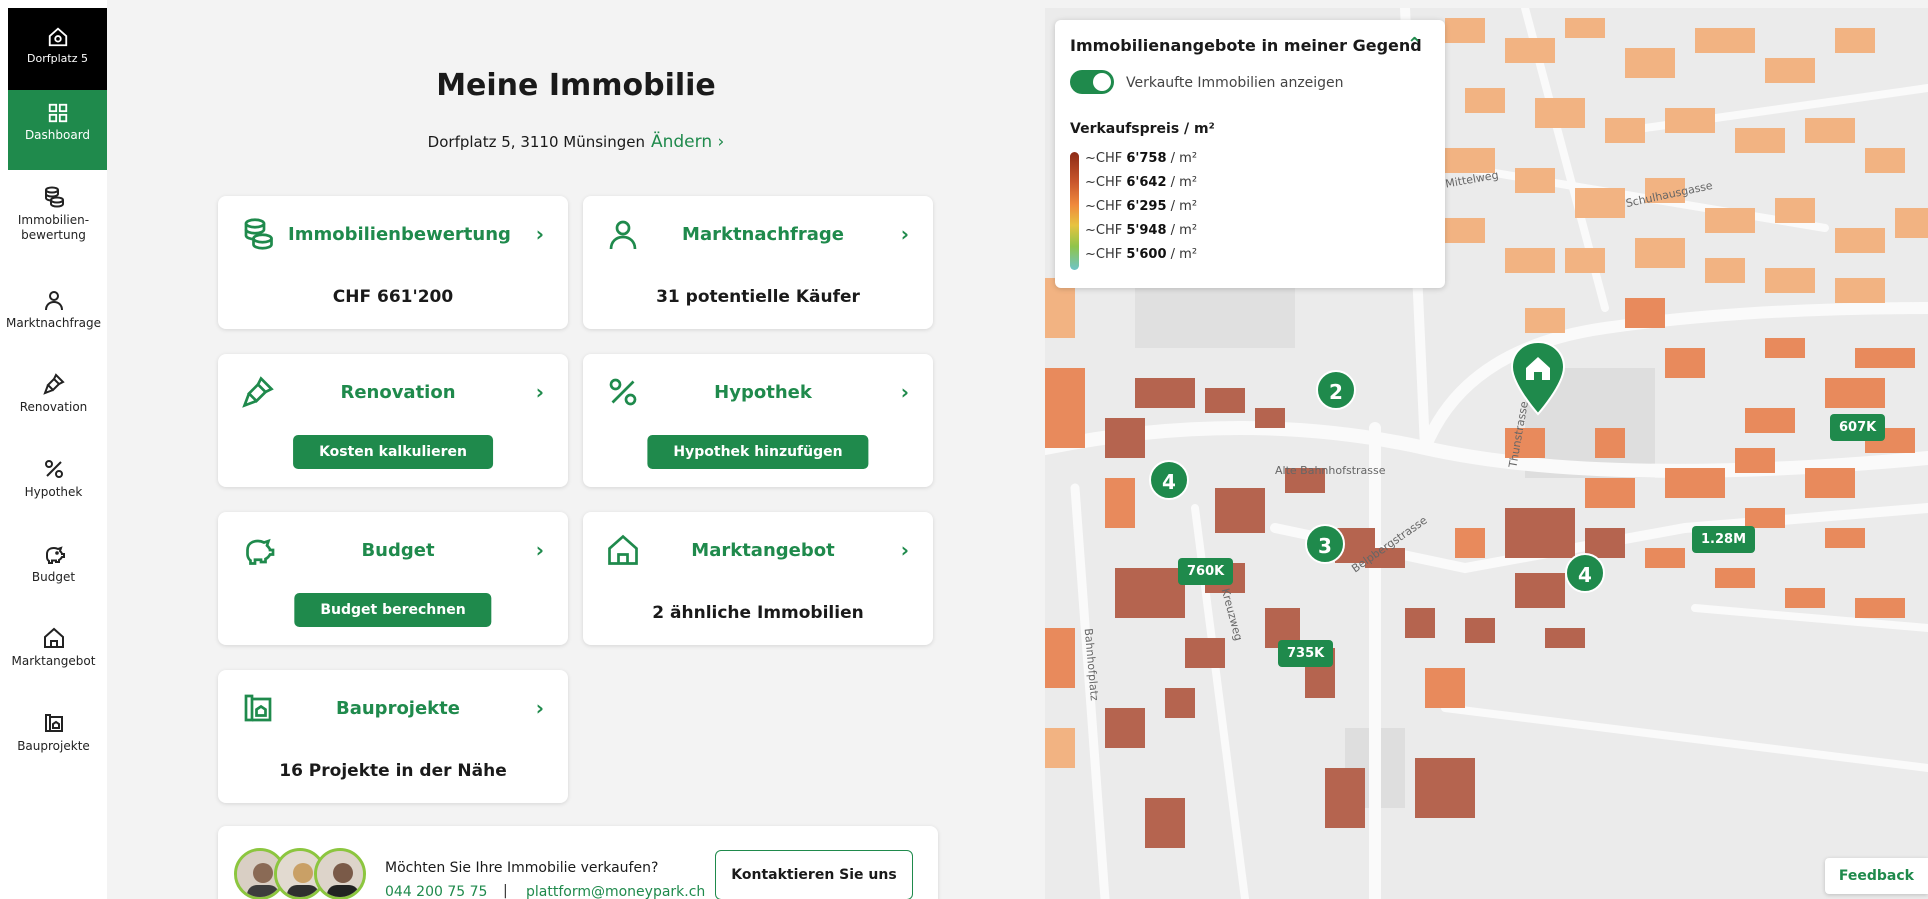  I want to click on card-marktnachfrage: Marktnachfrage › 31 potentielle Käufer, so click(758, 262).